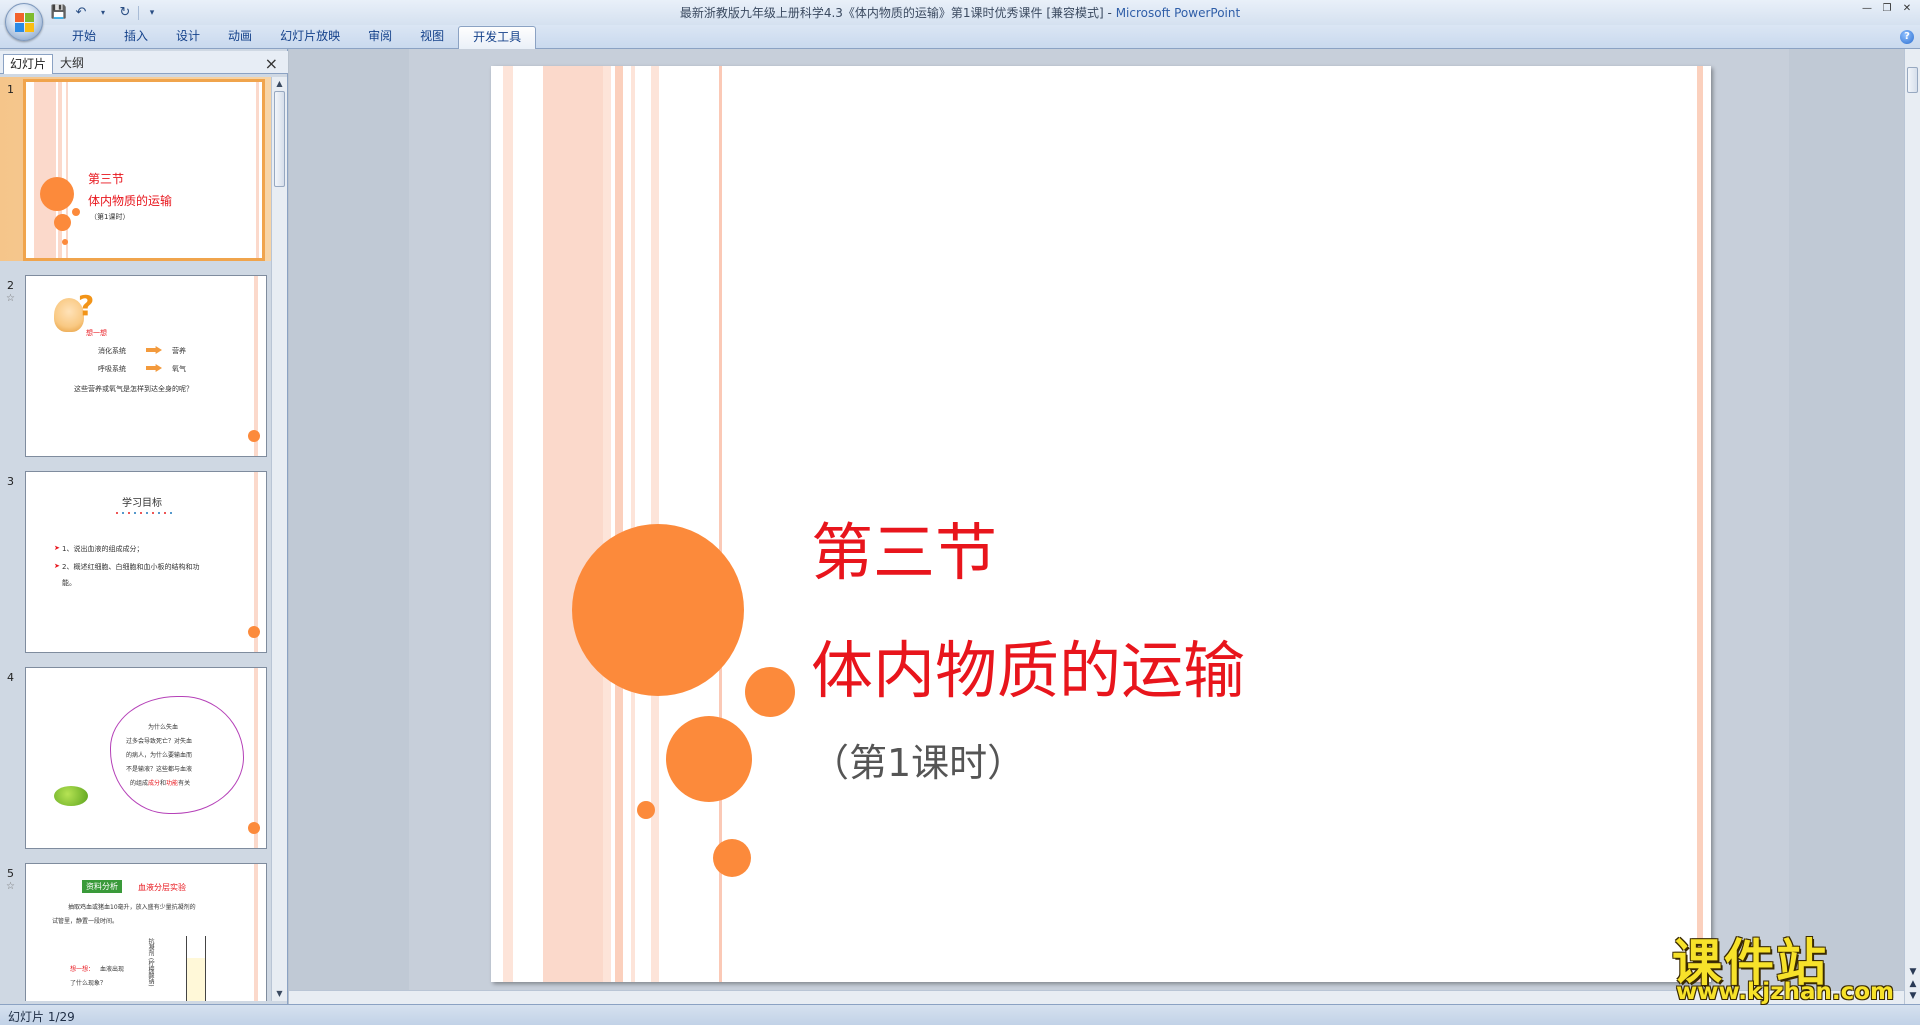  I want to click on thumb-badge: 资料分析, so click(102, 886).